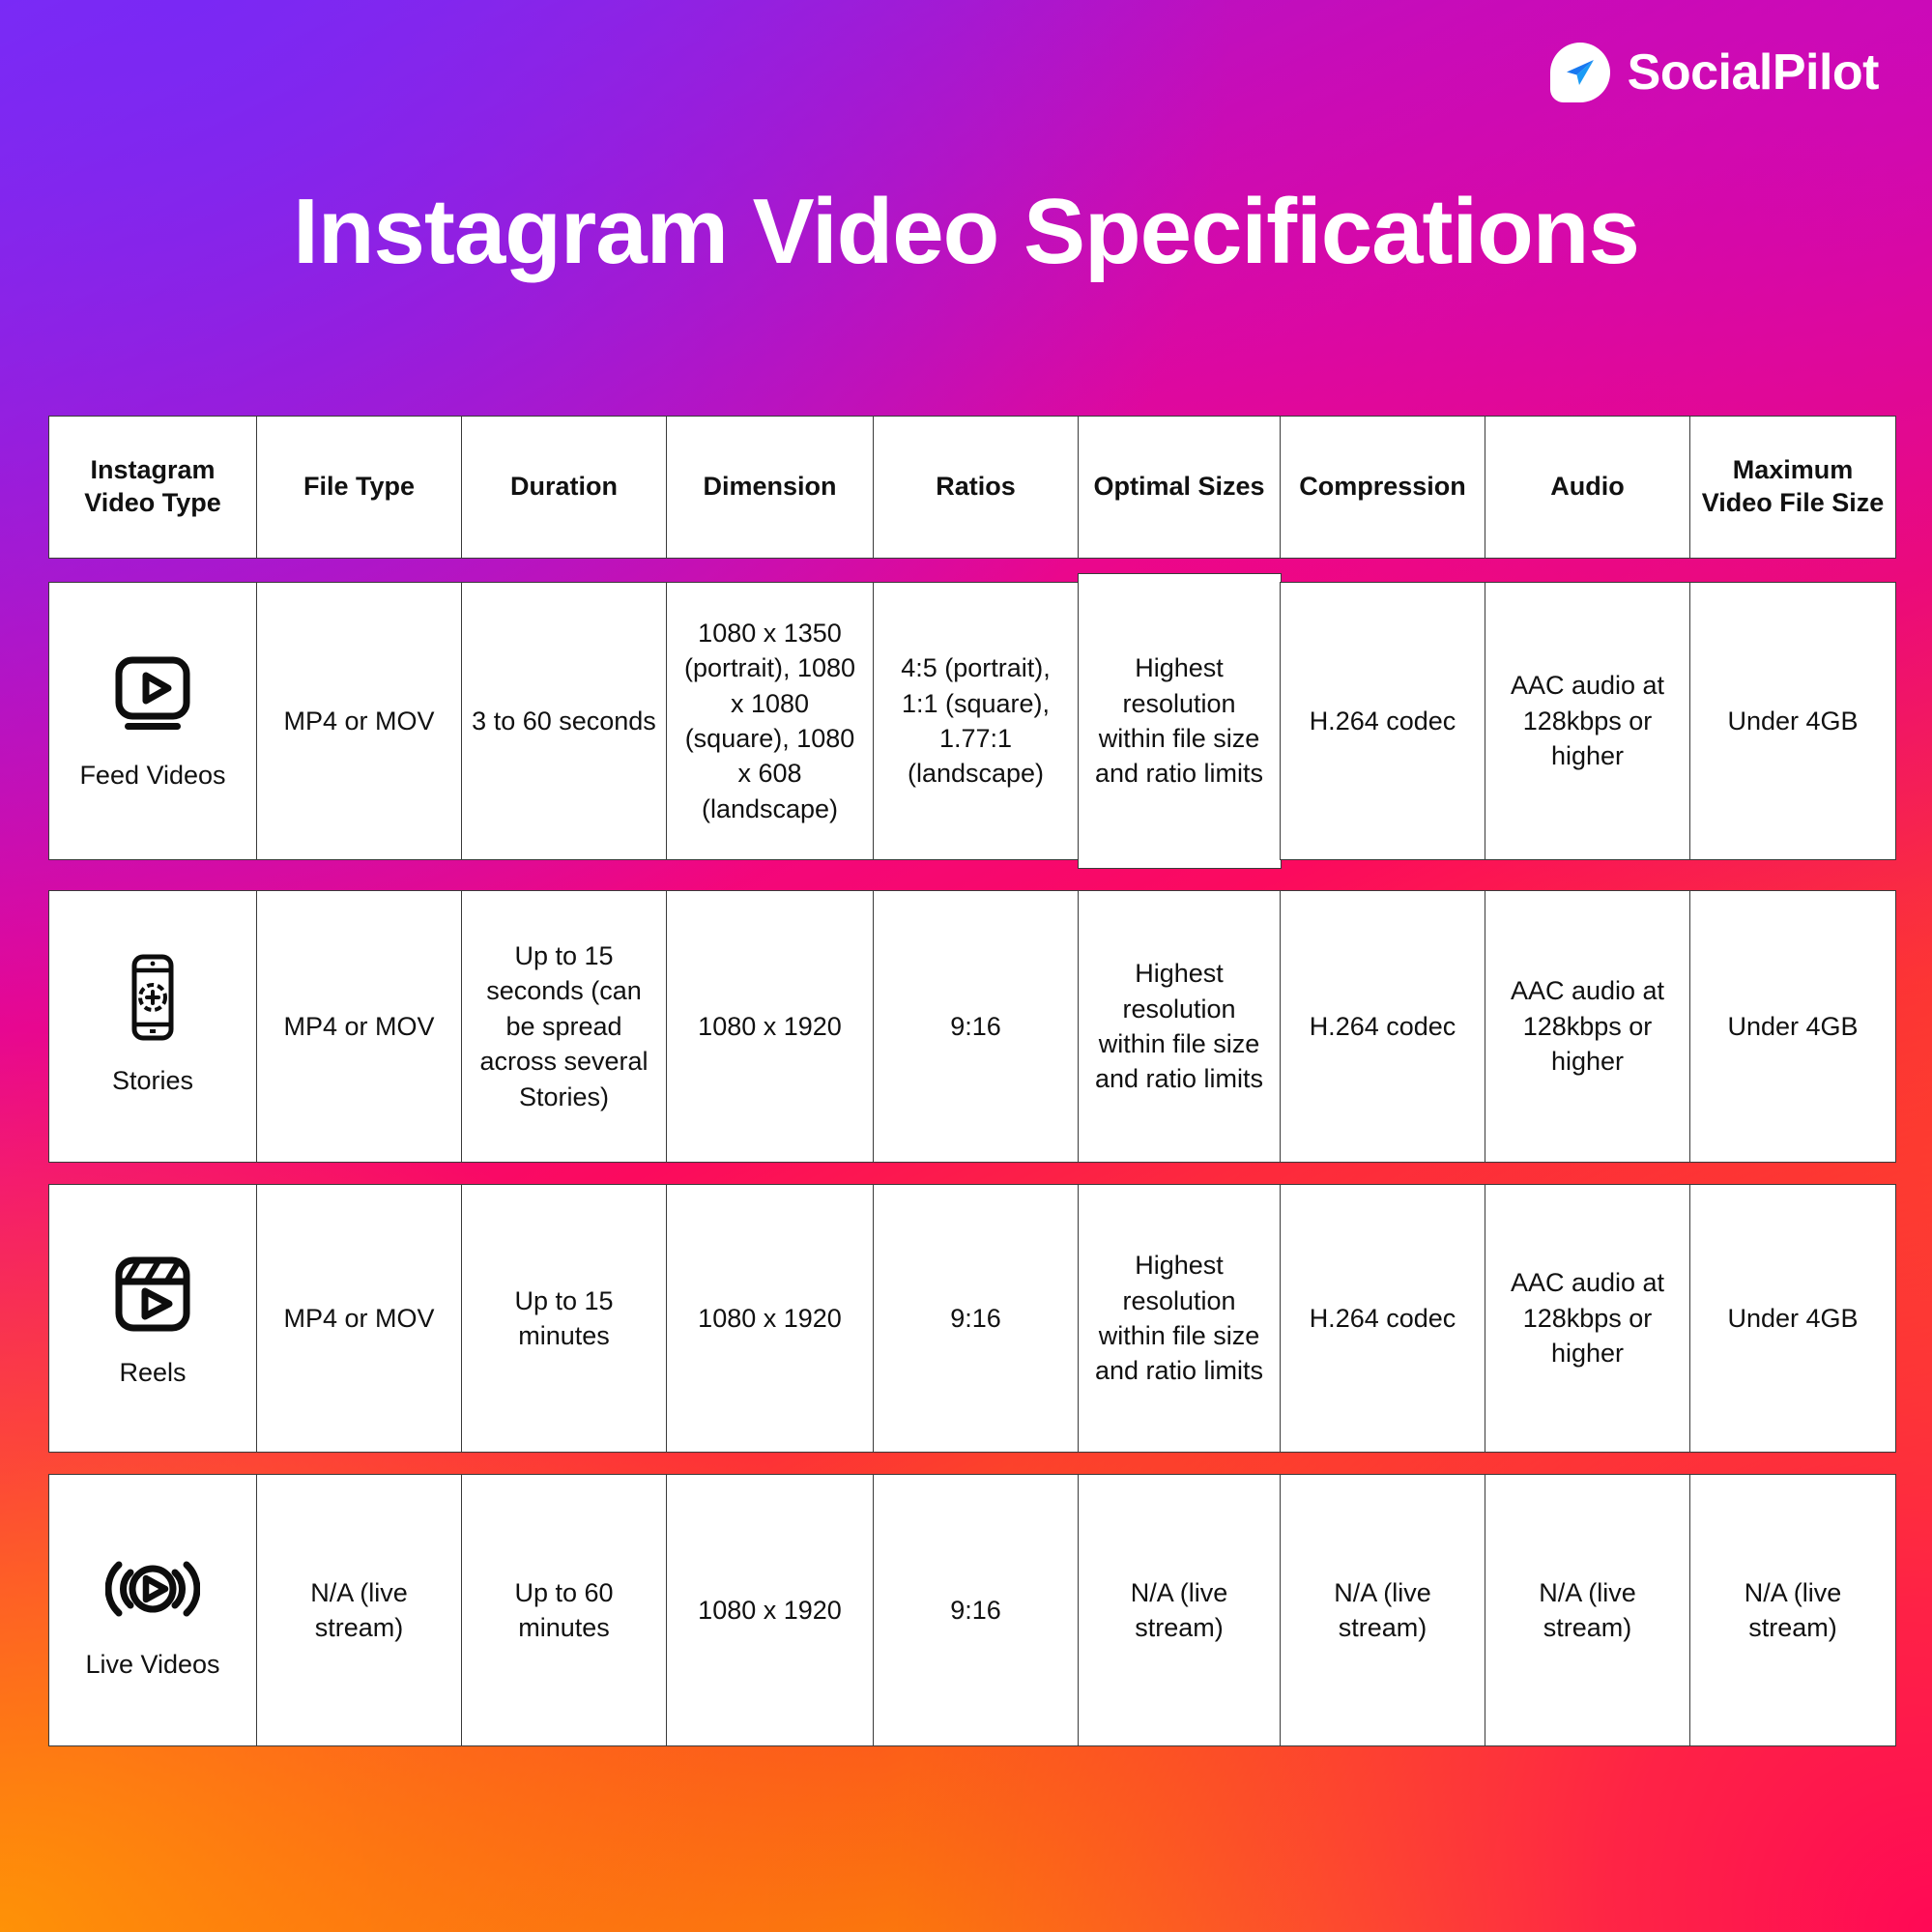 This screenshot has height=1932, width=1932. Describe the element at coordinates (1792, 487) in the screenshot. I see `column-header-maximum-video-file-size: Maximum Video File Size` at that location.